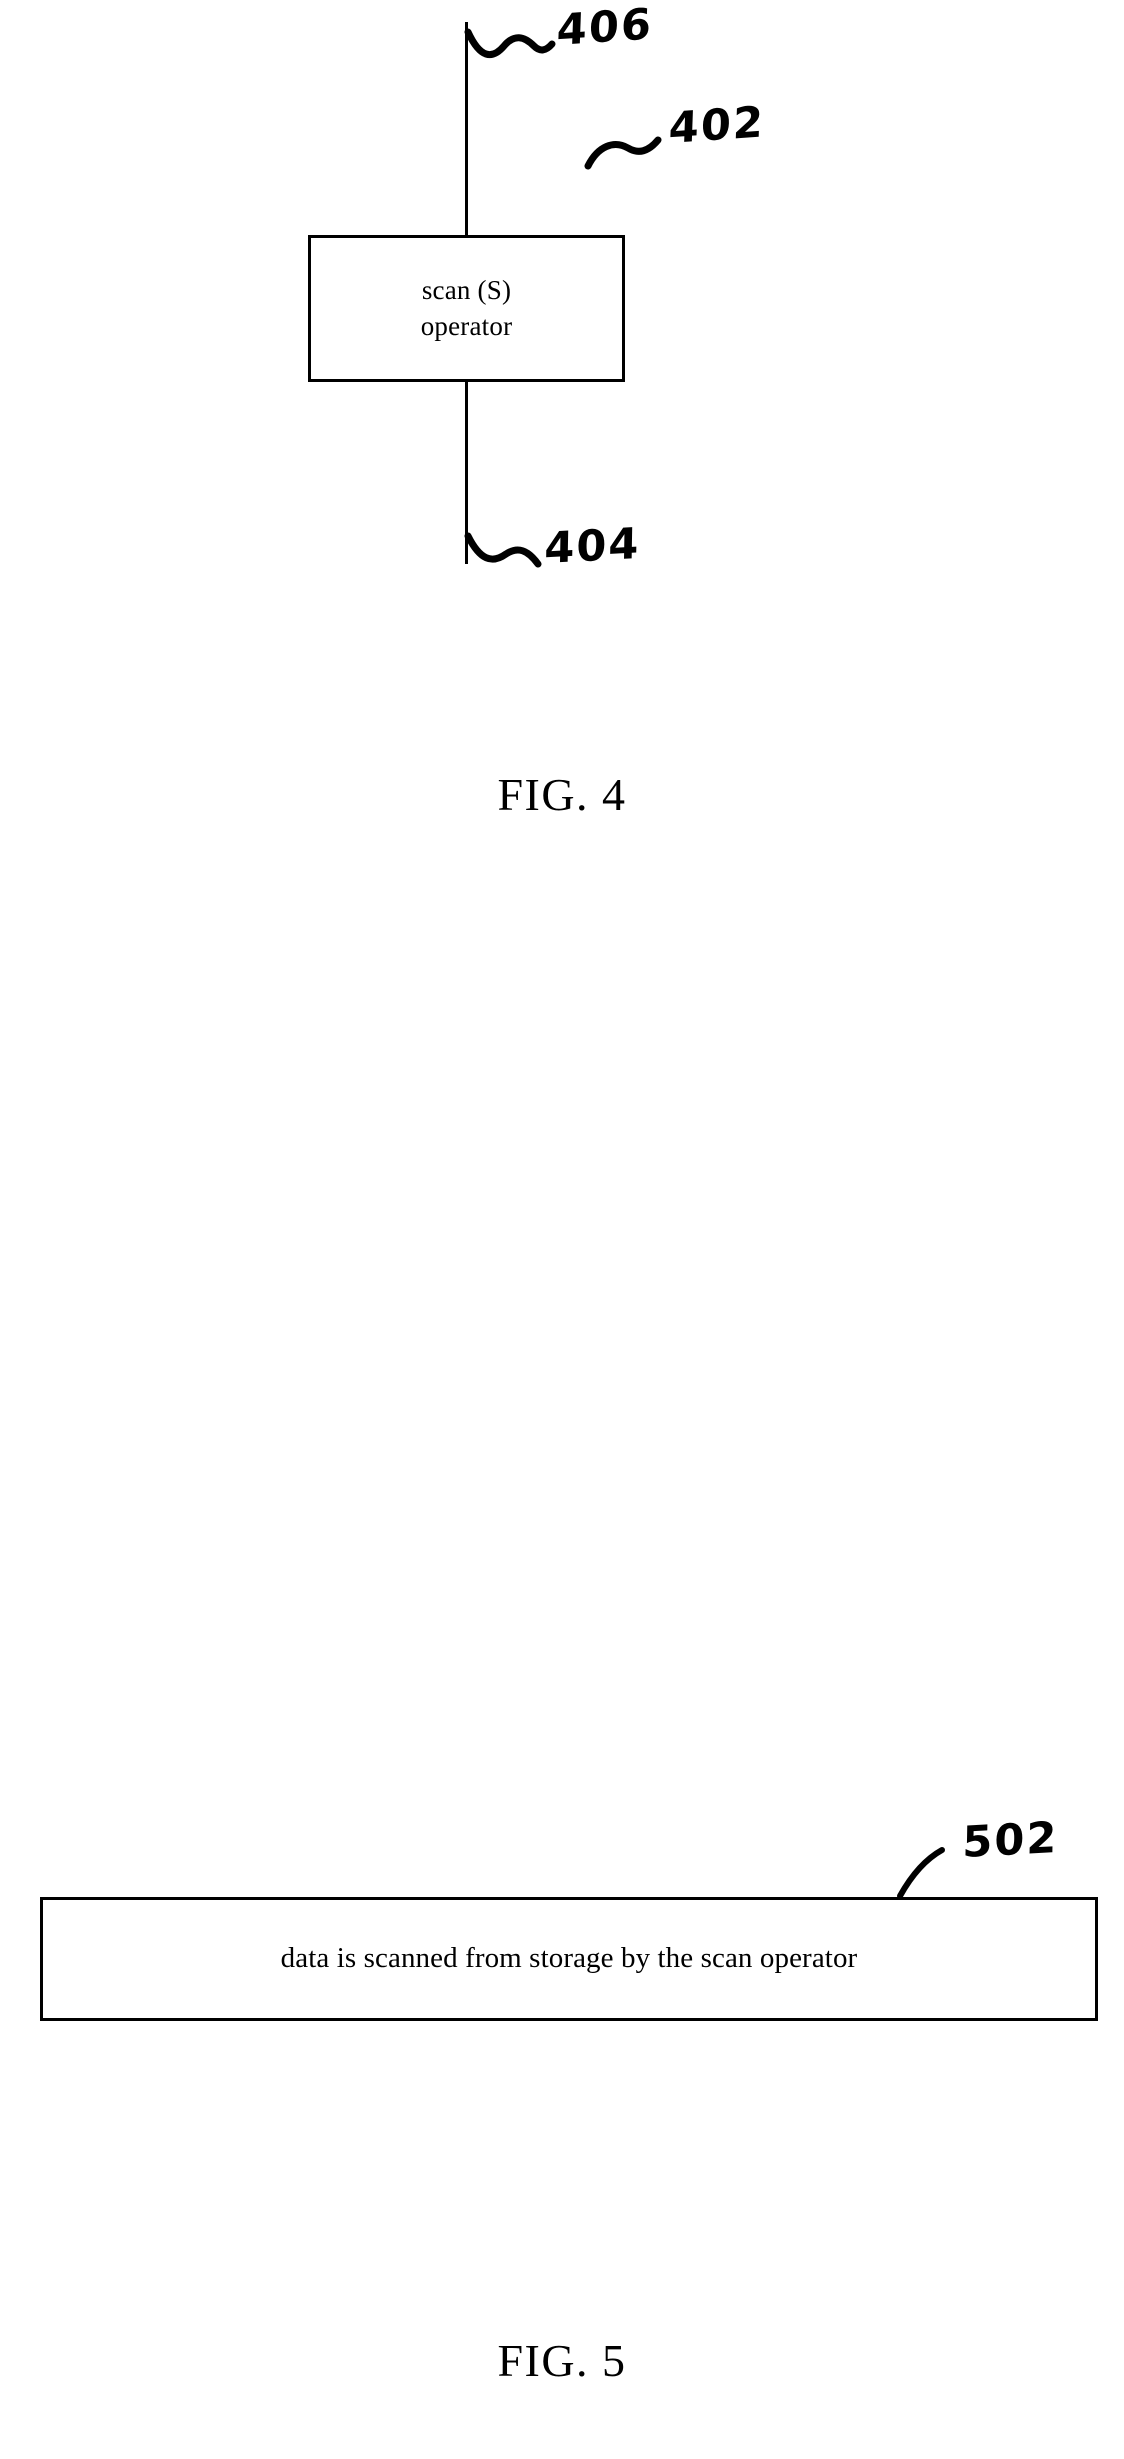 The image size is (1124, 2459). Describe the element at coordinates (592, 546) in the screenshot. I see `figure4-output-edge-ref-label: 404` at that location.